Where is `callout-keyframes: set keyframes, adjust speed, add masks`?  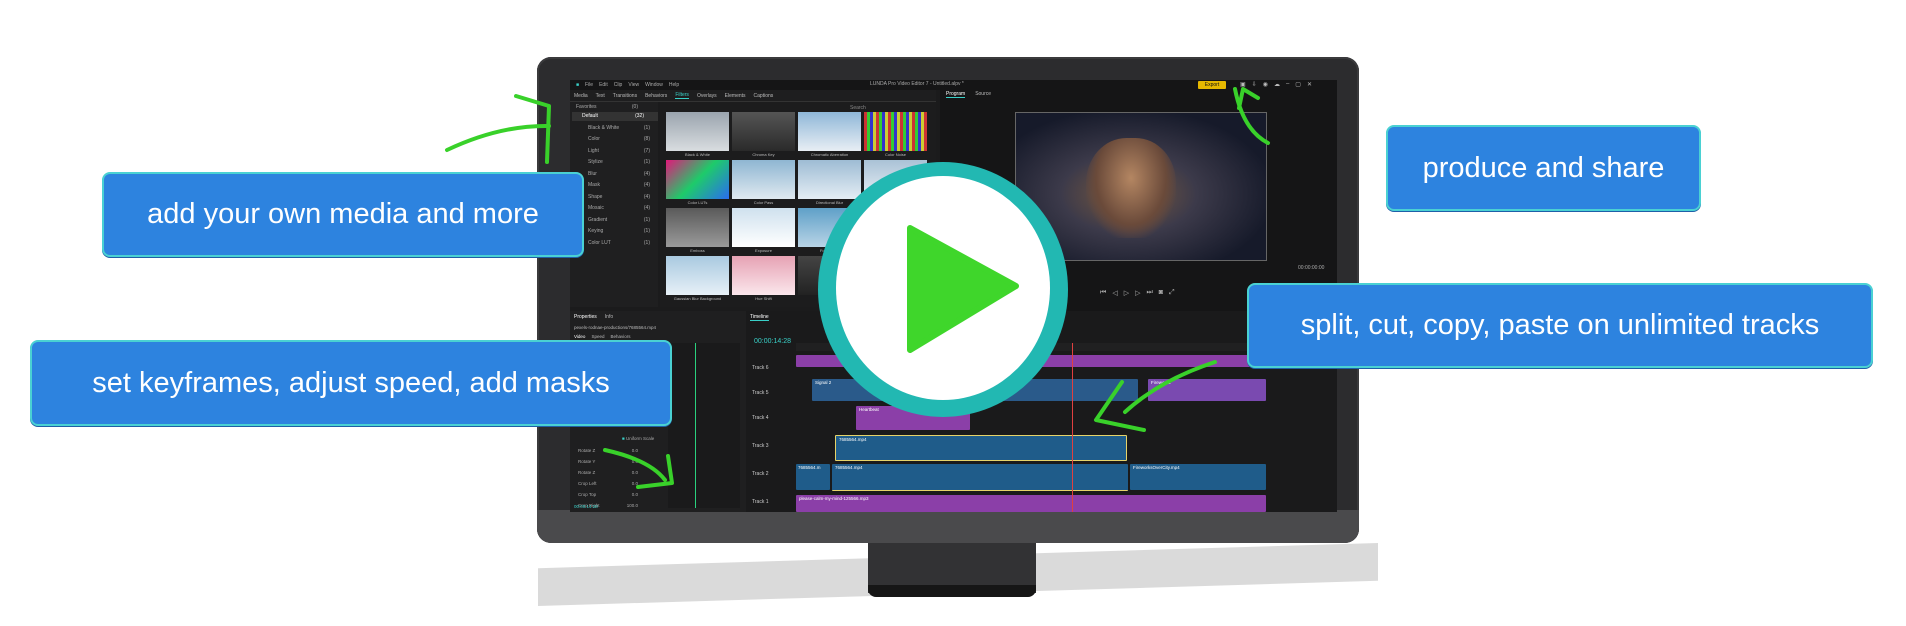 callout-keyframes: set keyframes, adjust speed, add masks is located at coordinates (351, 383).